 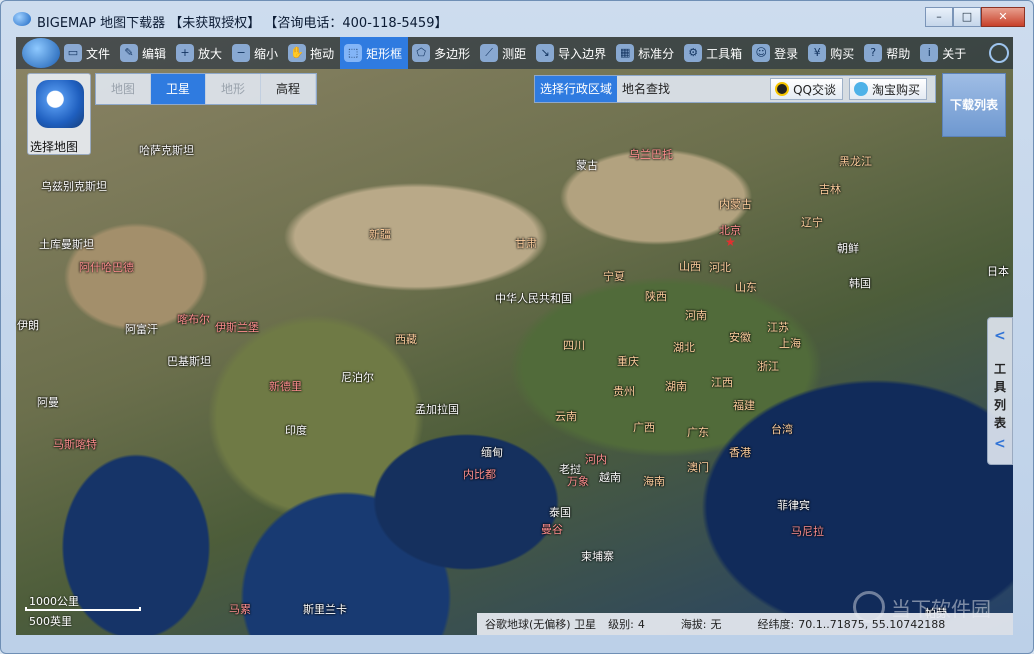 I want to click on map-place-label: 缅甸, so click(x=492, y=452).